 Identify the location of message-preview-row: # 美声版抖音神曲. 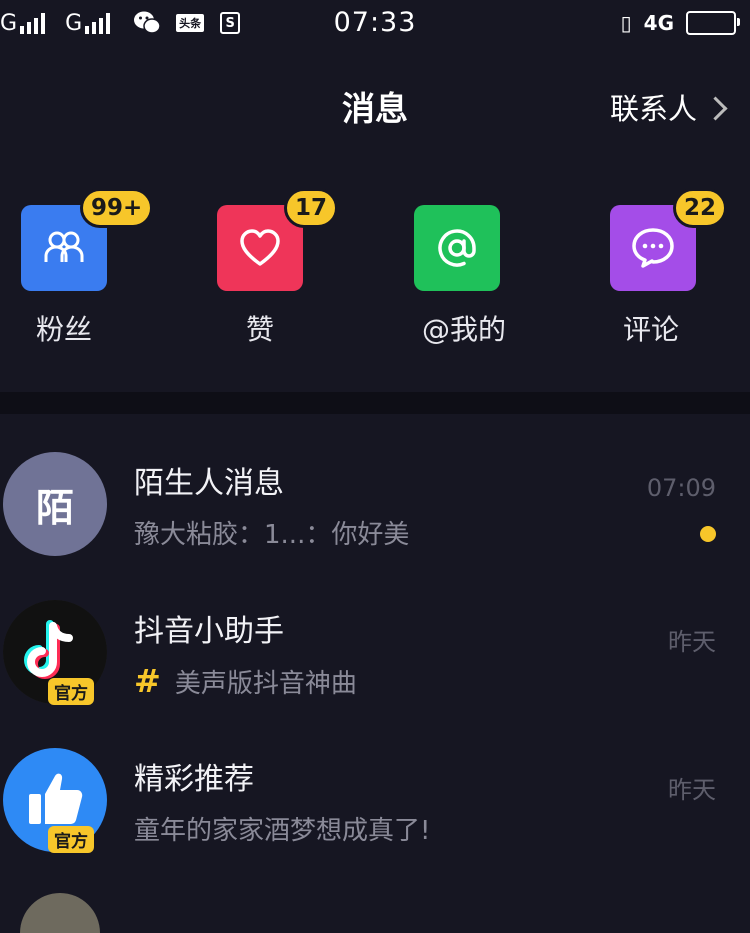
(245, 681).